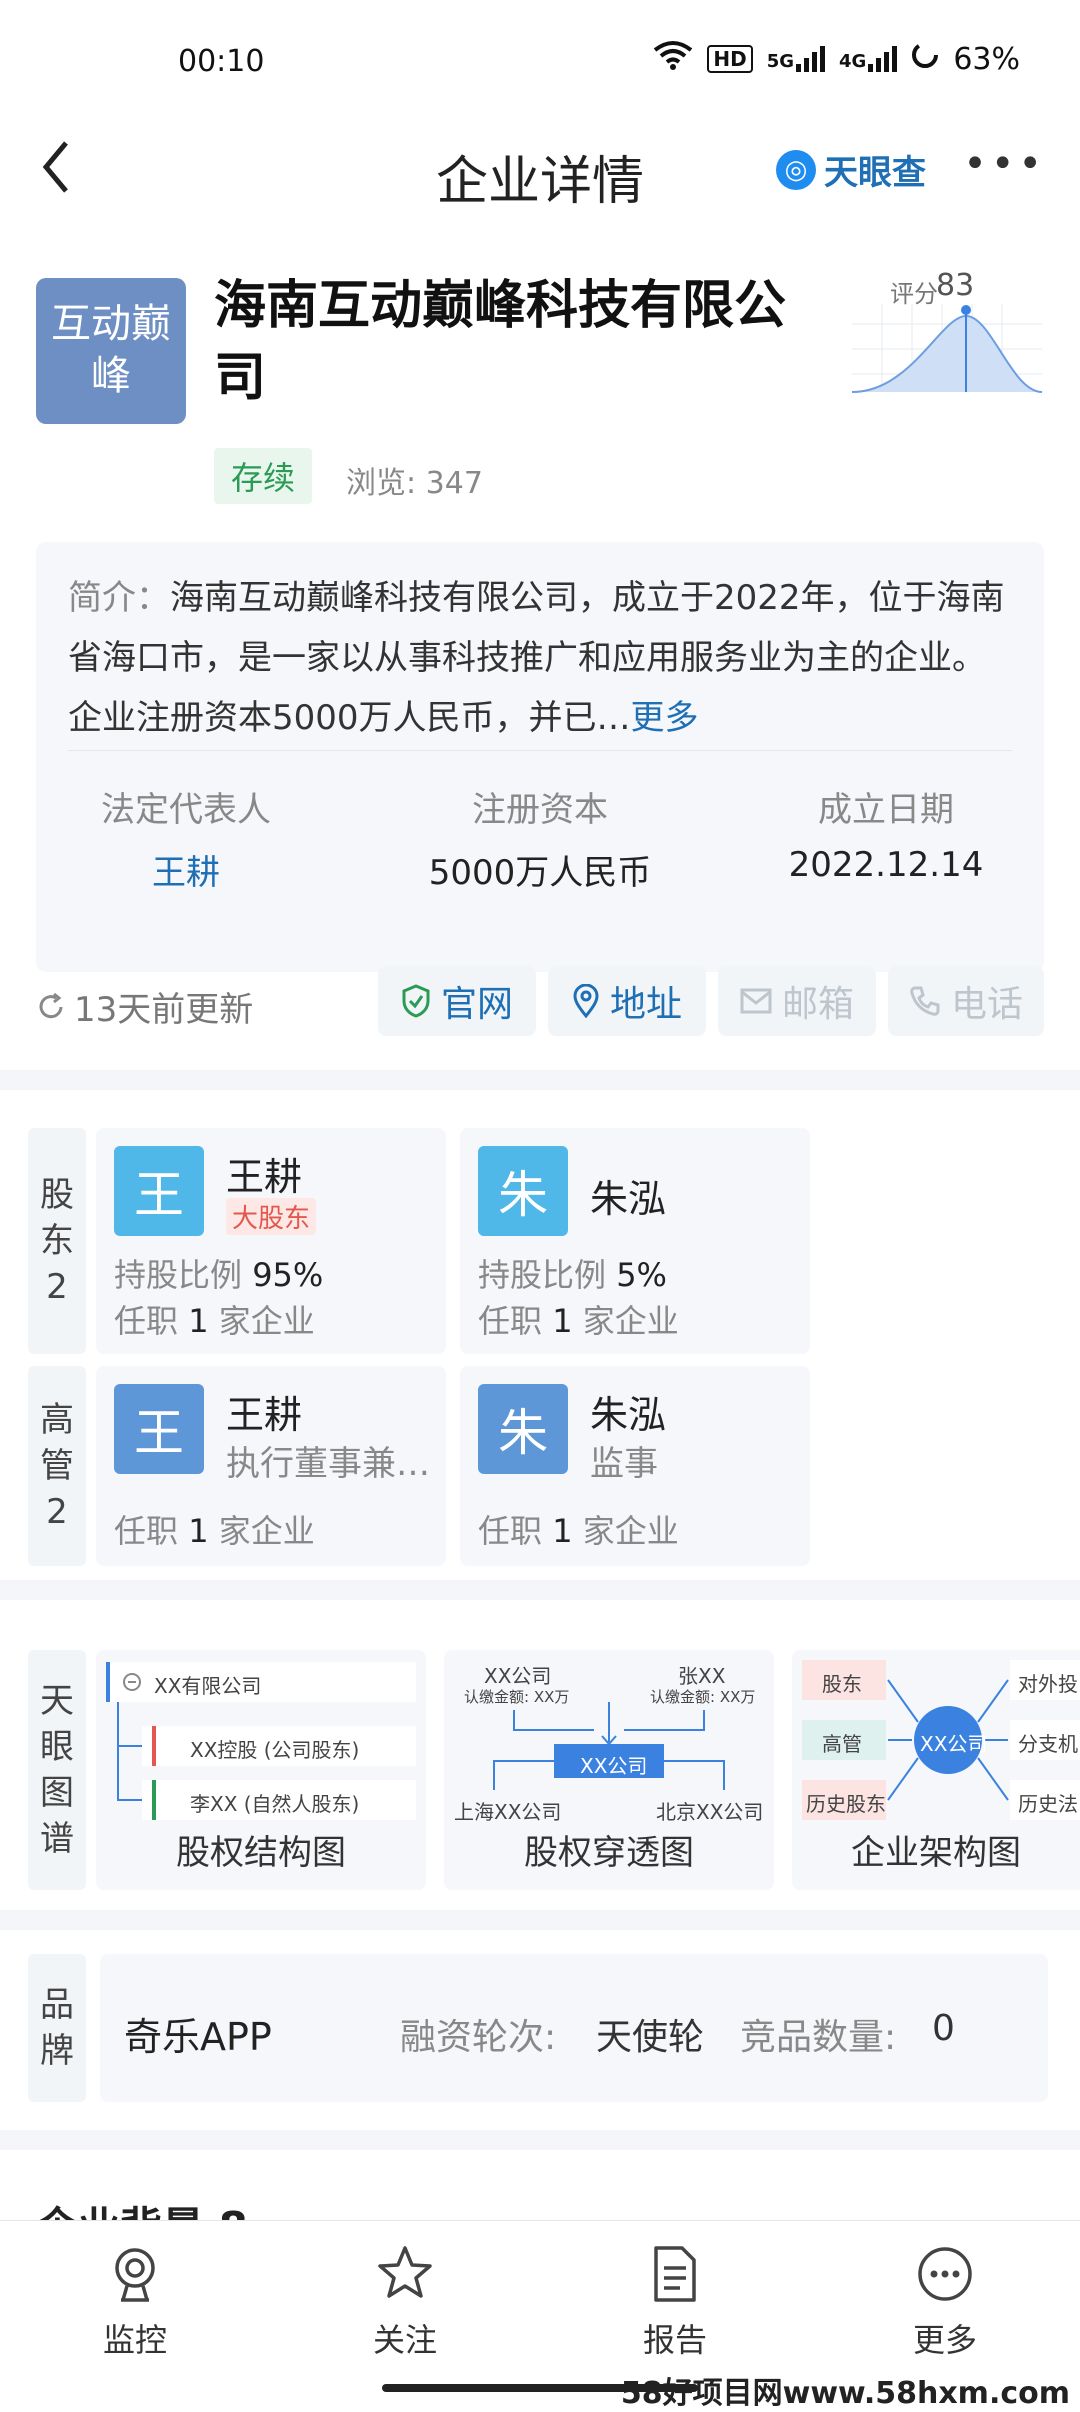 Image resolution: width=1080 pixels, height=2412 pixels. What do you see at coordinates (57, 1241) in the screenshot?
I see `shareholders-label: 股东2` at bounding box center [57, 1241].